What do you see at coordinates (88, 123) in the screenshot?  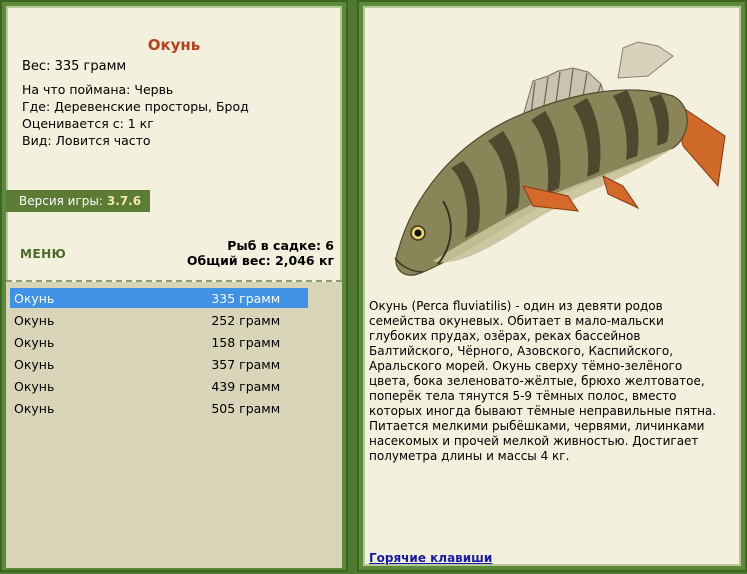 I see `rated-from: Оценивается с: 1 кг` at bounding box center [88, 123].